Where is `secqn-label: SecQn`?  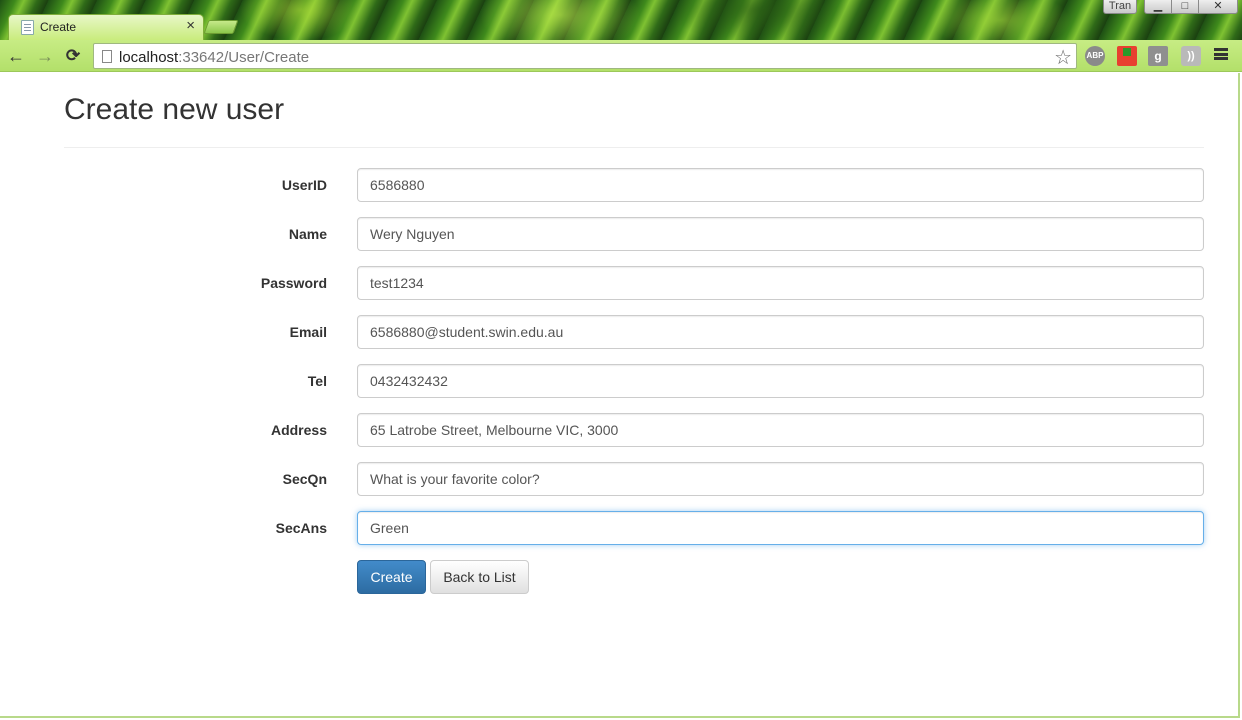
secqn-label: SecQn is located at coordinates (304, 479).